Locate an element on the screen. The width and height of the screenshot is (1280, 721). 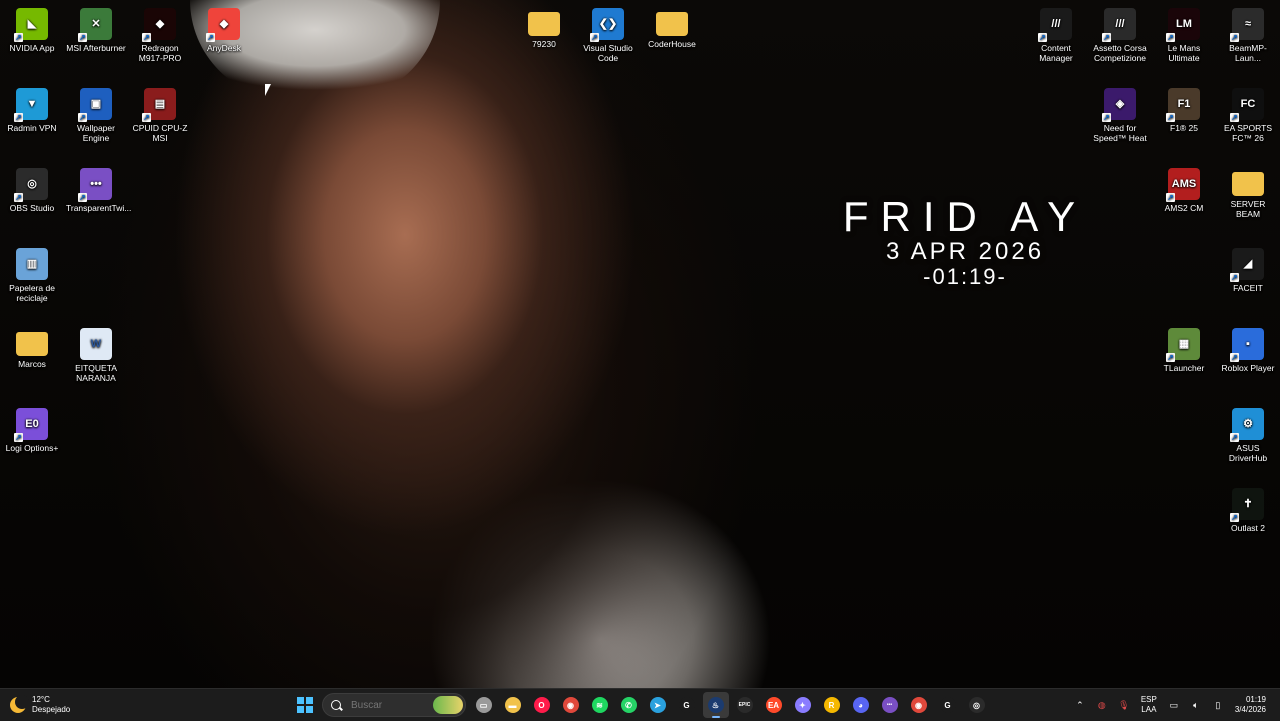
taskbar-app-button: ▭ is located at coordinates (484, 705).